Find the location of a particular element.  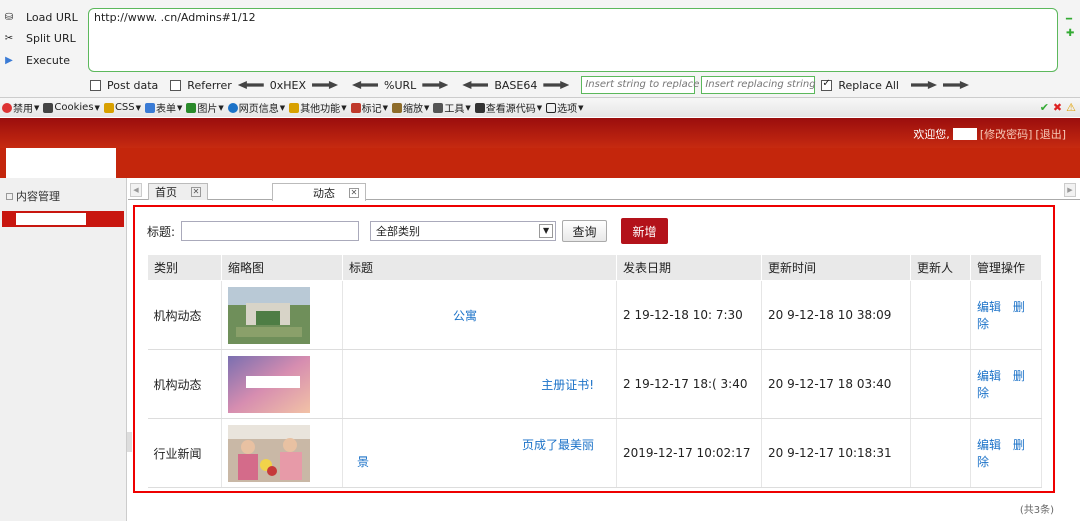

people-flowers-thumbnail is located at coordinates (269, 453).